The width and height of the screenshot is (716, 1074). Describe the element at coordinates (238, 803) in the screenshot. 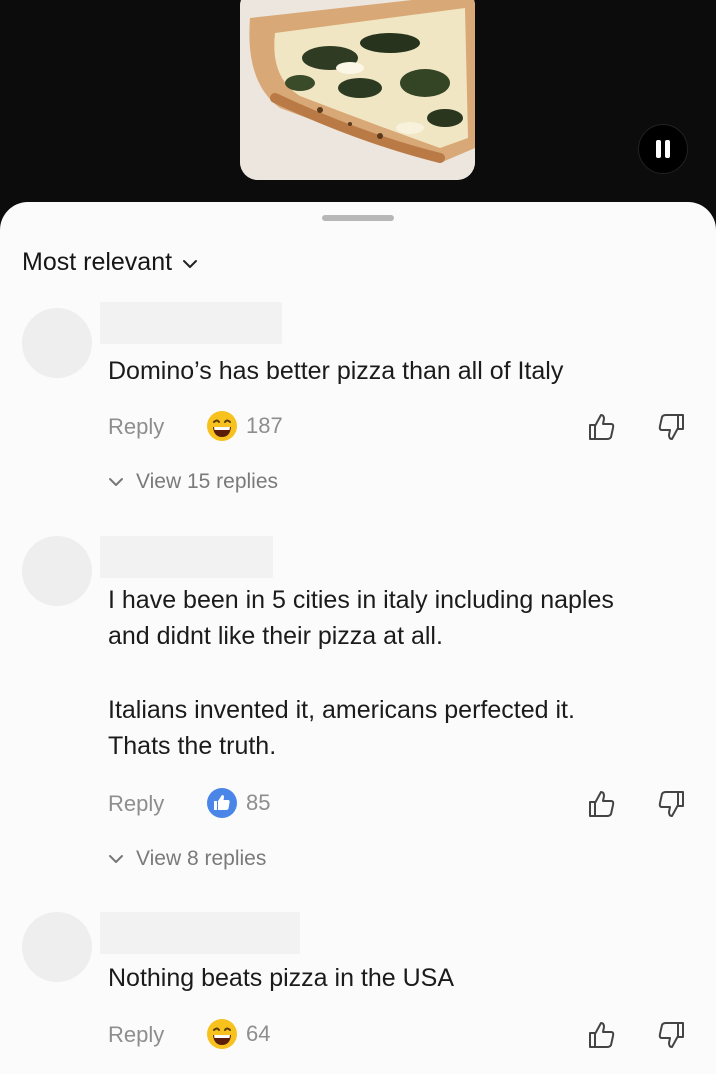

I see `reaction-summary: 85` at that location.